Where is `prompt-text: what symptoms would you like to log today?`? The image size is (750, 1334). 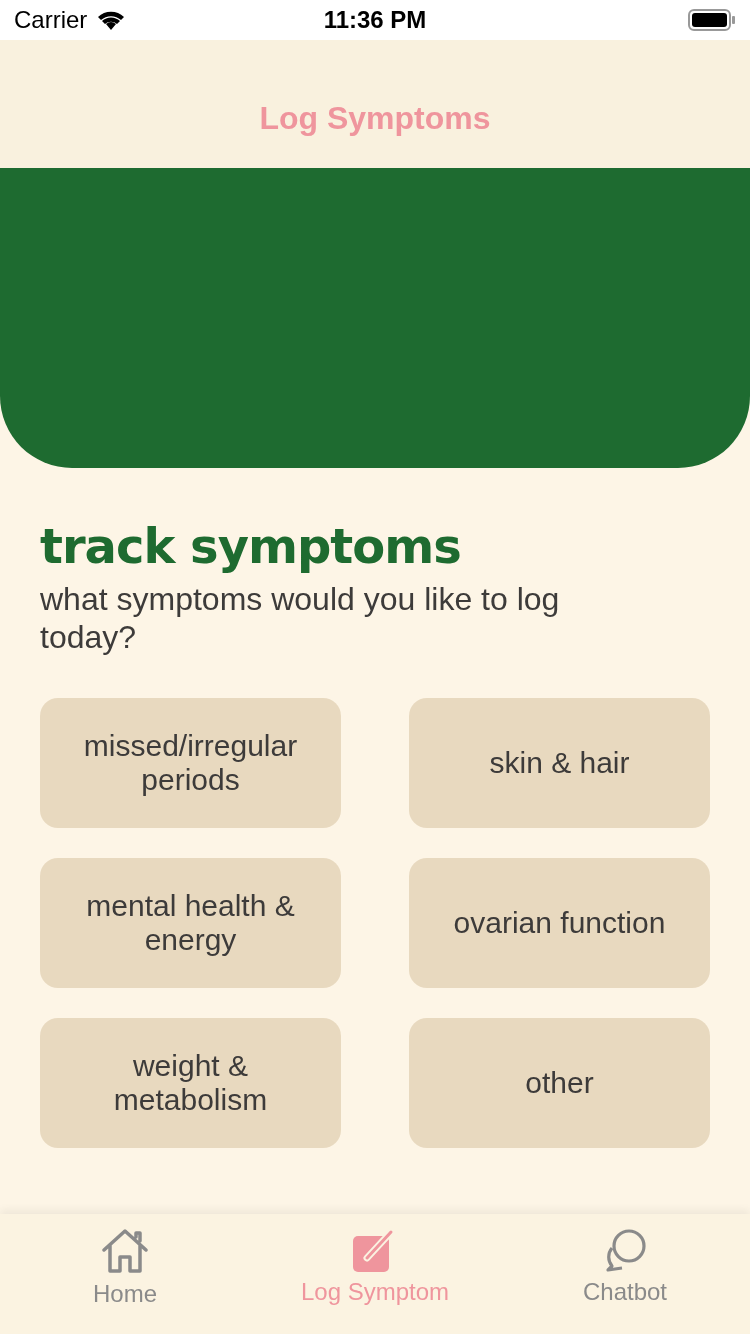 prompt-text: what symptoms would you like to log today? is located at coordinates (300, 618).